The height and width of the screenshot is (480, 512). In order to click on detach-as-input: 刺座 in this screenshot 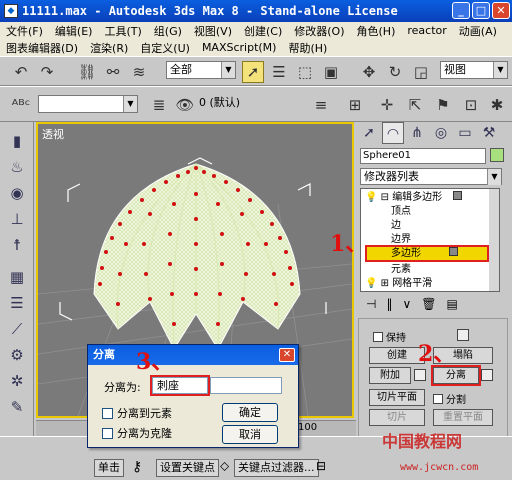, I will do `click(180, 385)`.